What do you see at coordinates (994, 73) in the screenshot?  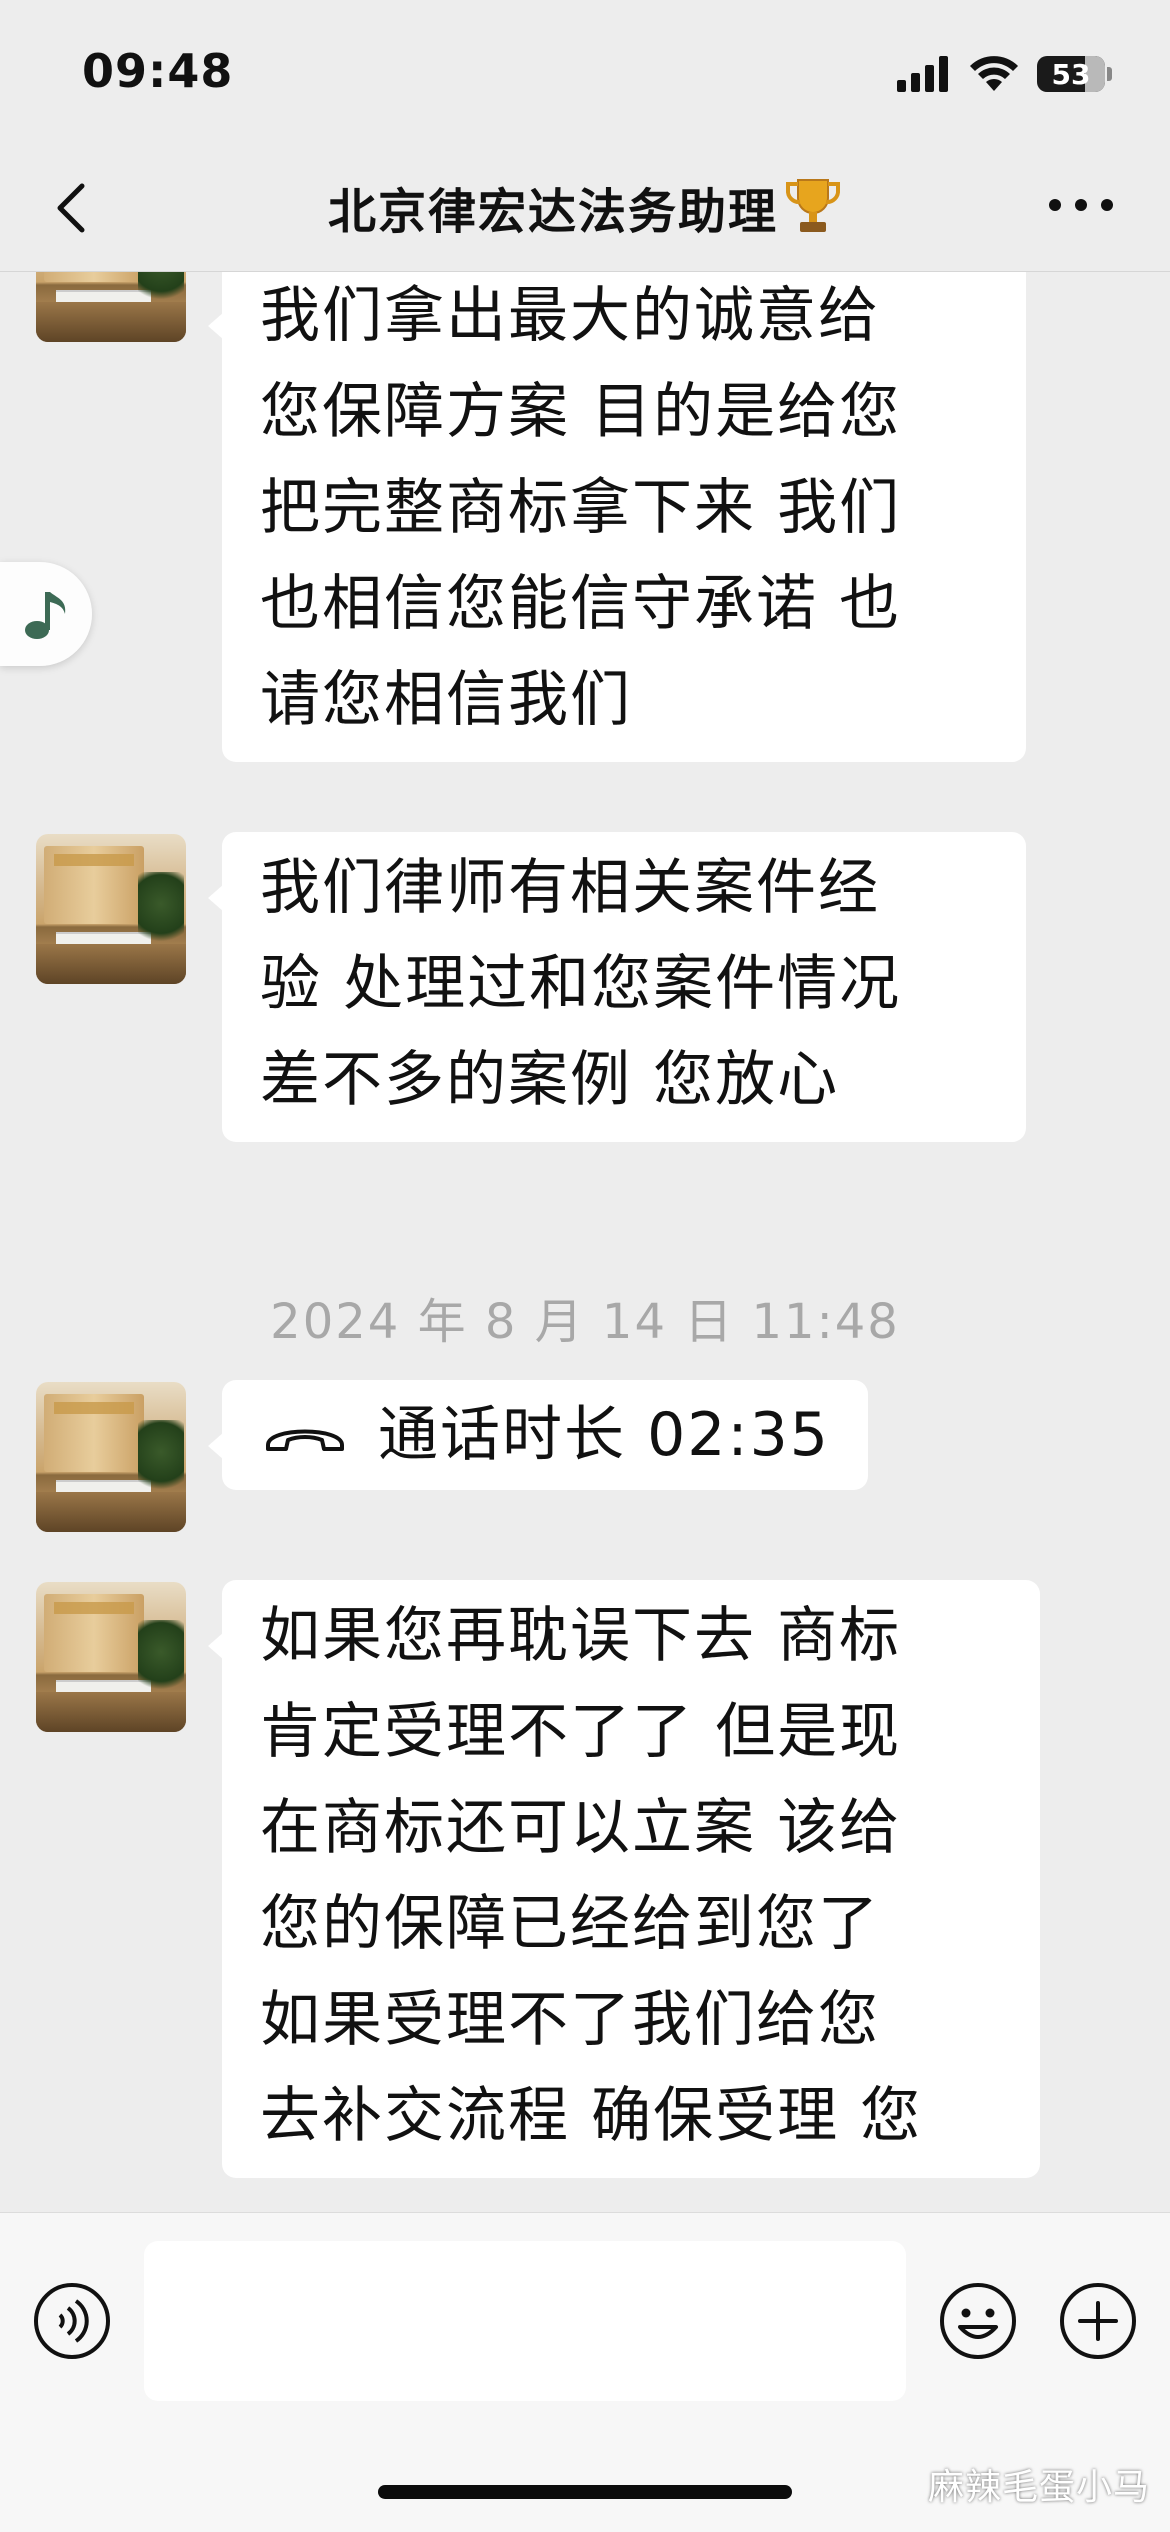 I see `wifi-icon` at bounding box center [994, 73].